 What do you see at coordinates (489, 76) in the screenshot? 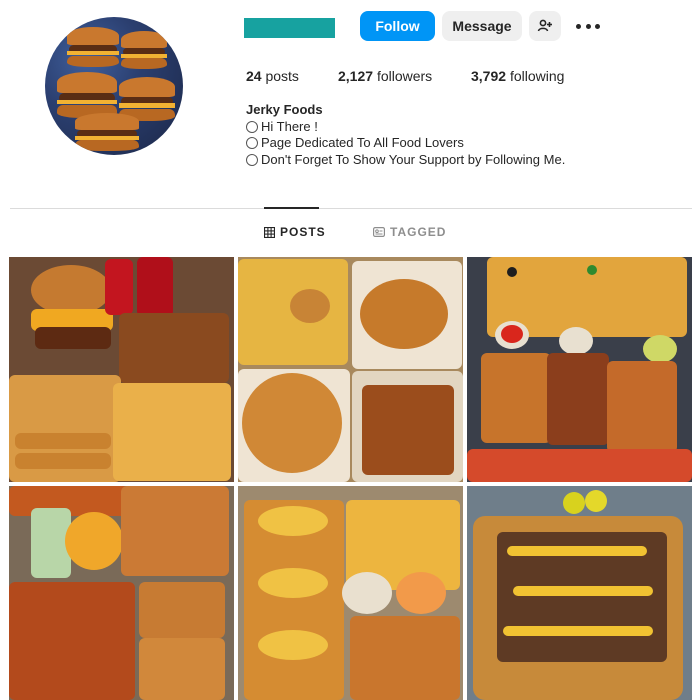
I see `following-count: 3,792` at bounding box center [489, 76].